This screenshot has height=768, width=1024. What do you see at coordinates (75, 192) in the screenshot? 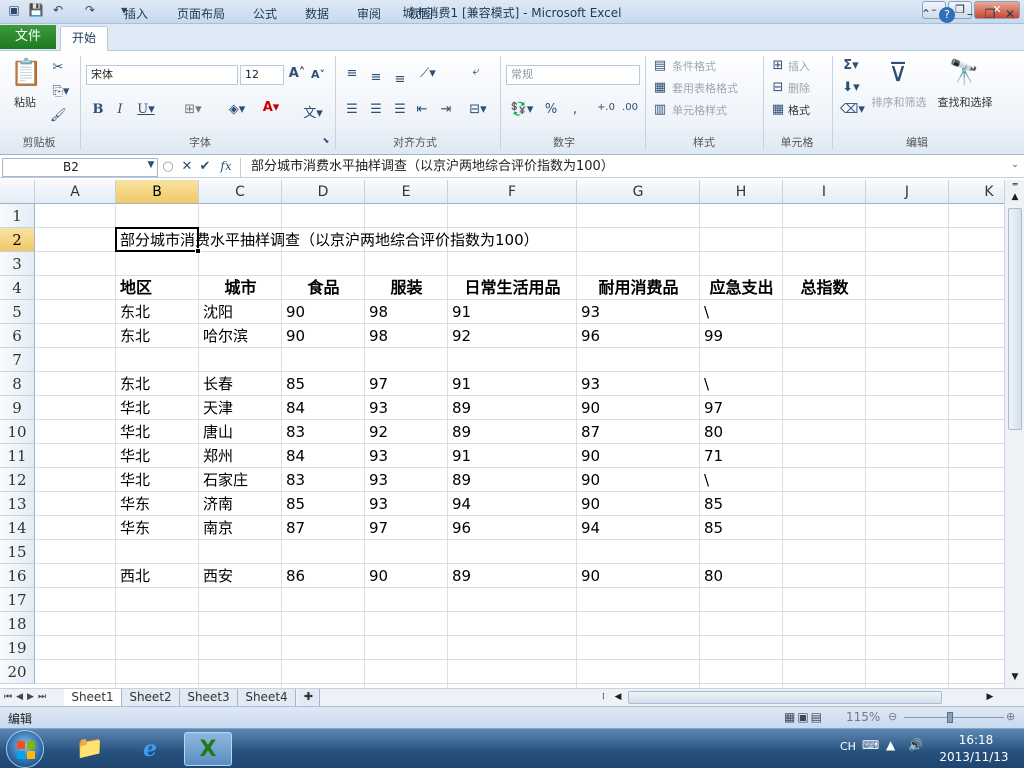
I see `column-header-a: A` at bounding box center [75, 192].